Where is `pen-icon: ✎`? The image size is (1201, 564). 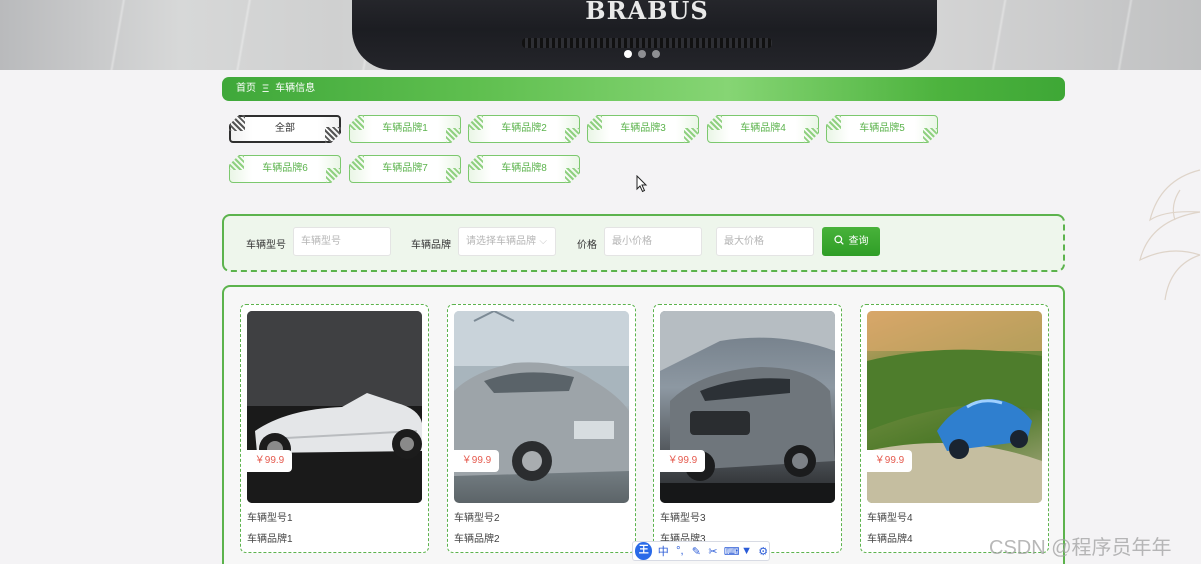 pen-icon: ✎ is located at coordinates (697, 551).